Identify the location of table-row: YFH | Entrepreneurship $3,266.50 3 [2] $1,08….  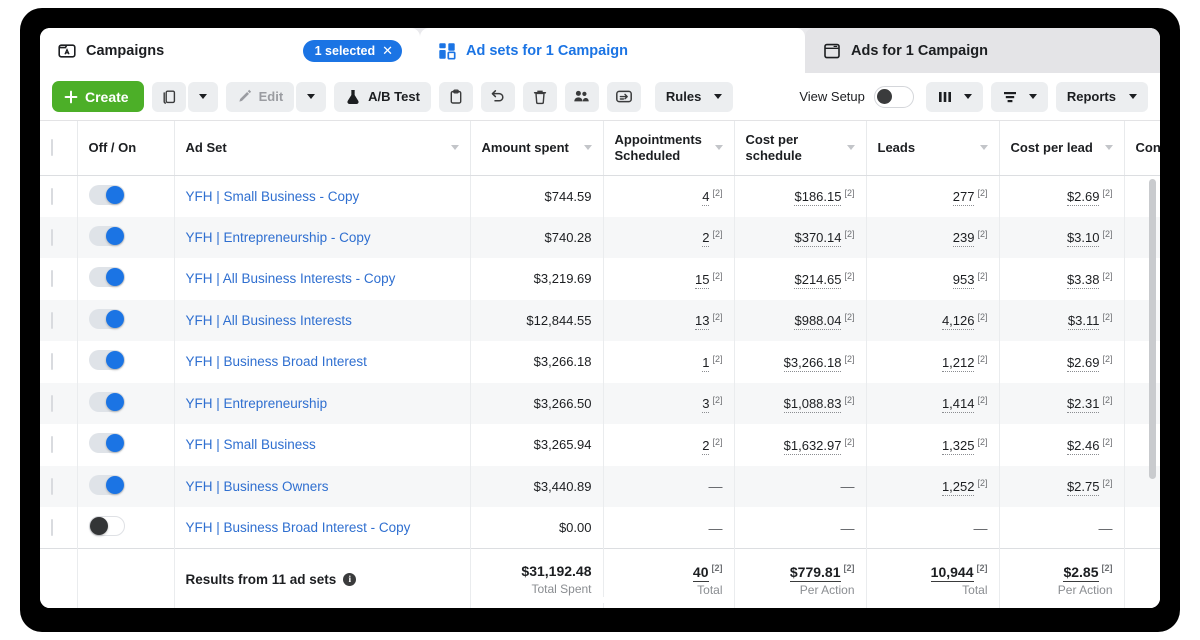
(600, 403).